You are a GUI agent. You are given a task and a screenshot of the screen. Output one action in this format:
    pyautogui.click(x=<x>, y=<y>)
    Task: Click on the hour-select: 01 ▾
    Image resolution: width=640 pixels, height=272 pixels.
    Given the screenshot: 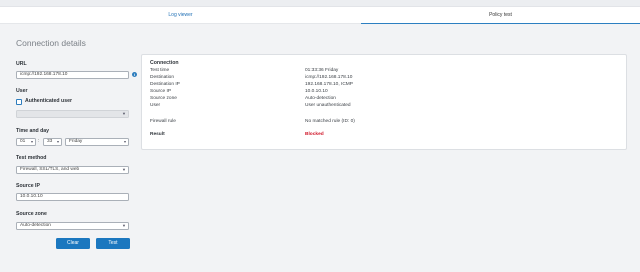 What is the action you would take?
    pyautogui.click(x=26, y=142)
    